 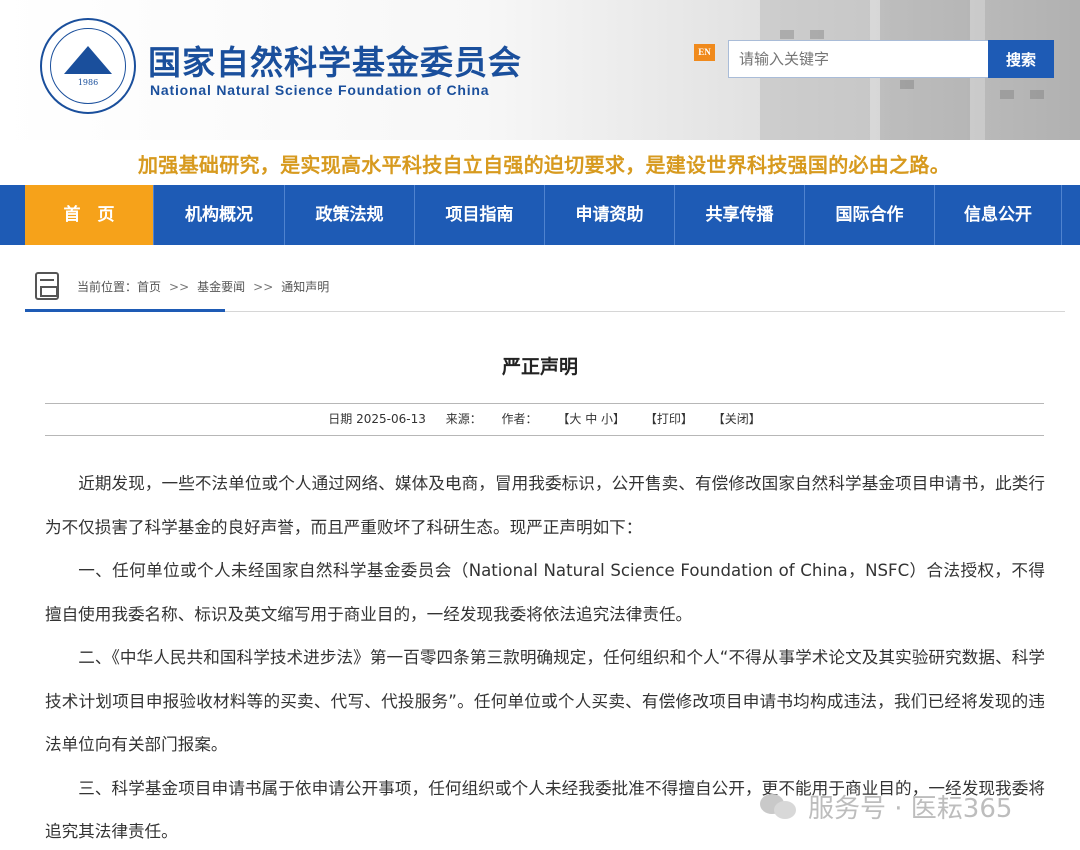 I want to click on search-button: 搜索, so click(x=1021, y=59).